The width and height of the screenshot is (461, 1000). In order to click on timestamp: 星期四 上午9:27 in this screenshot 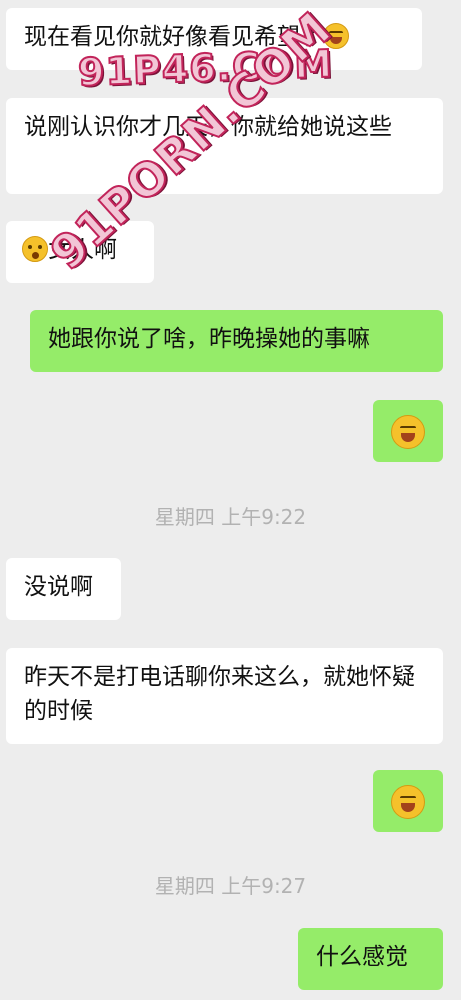, I will do `click(230, 886)`.